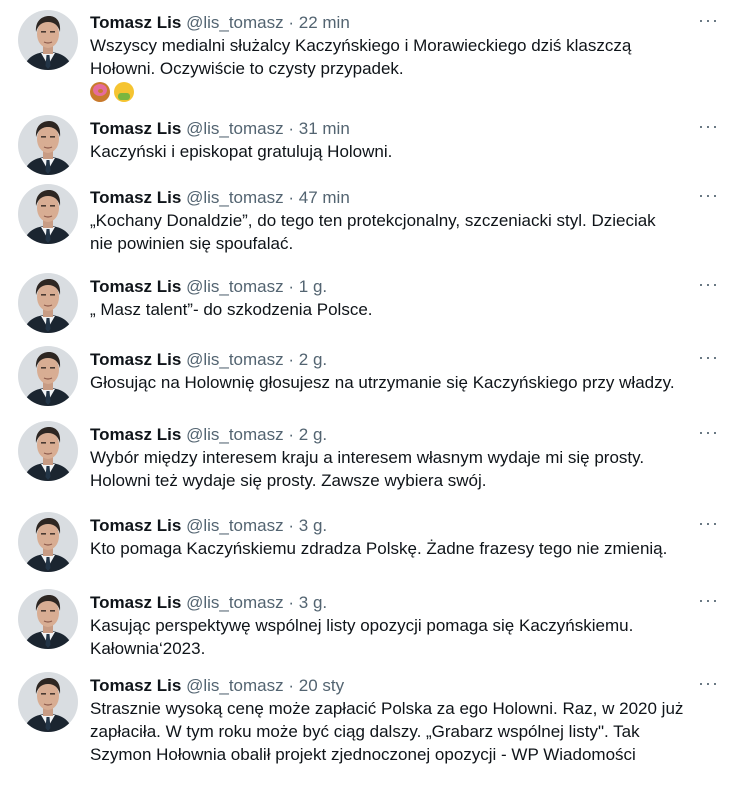 This screenshot has width=739, height=787. I want to click on tweet-timestamp: 31 min, so click(324, 128).